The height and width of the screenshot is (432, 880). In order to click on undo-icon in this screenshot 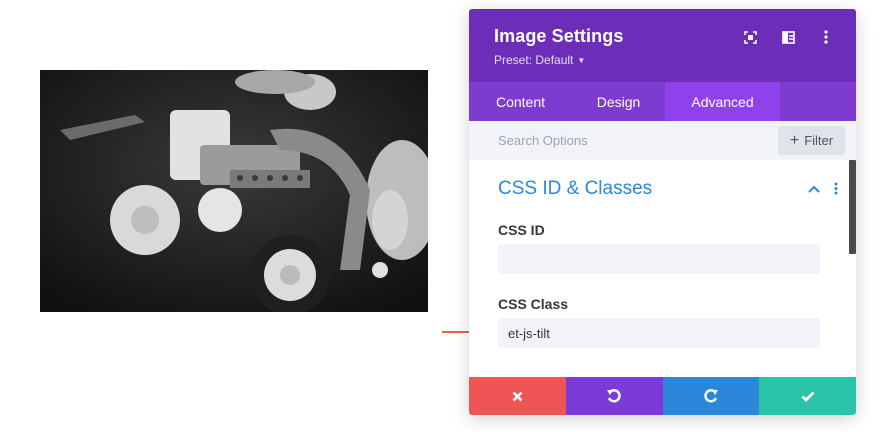, I will do `click(614, 396)`.